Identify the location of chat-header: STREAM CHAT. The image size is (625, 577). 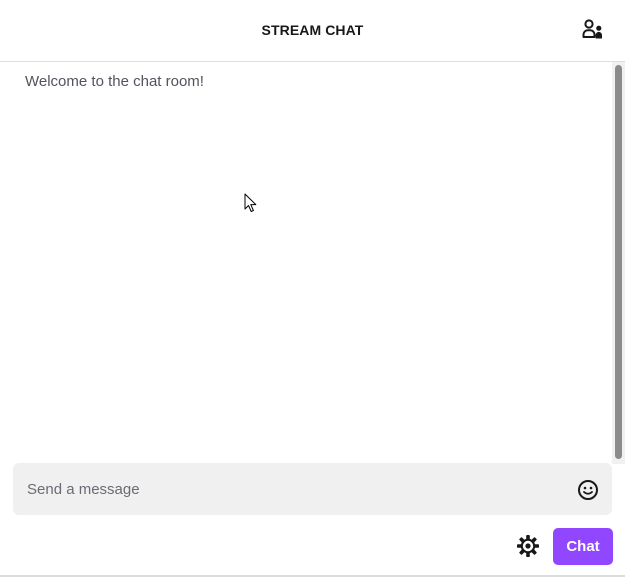
(312, 31).